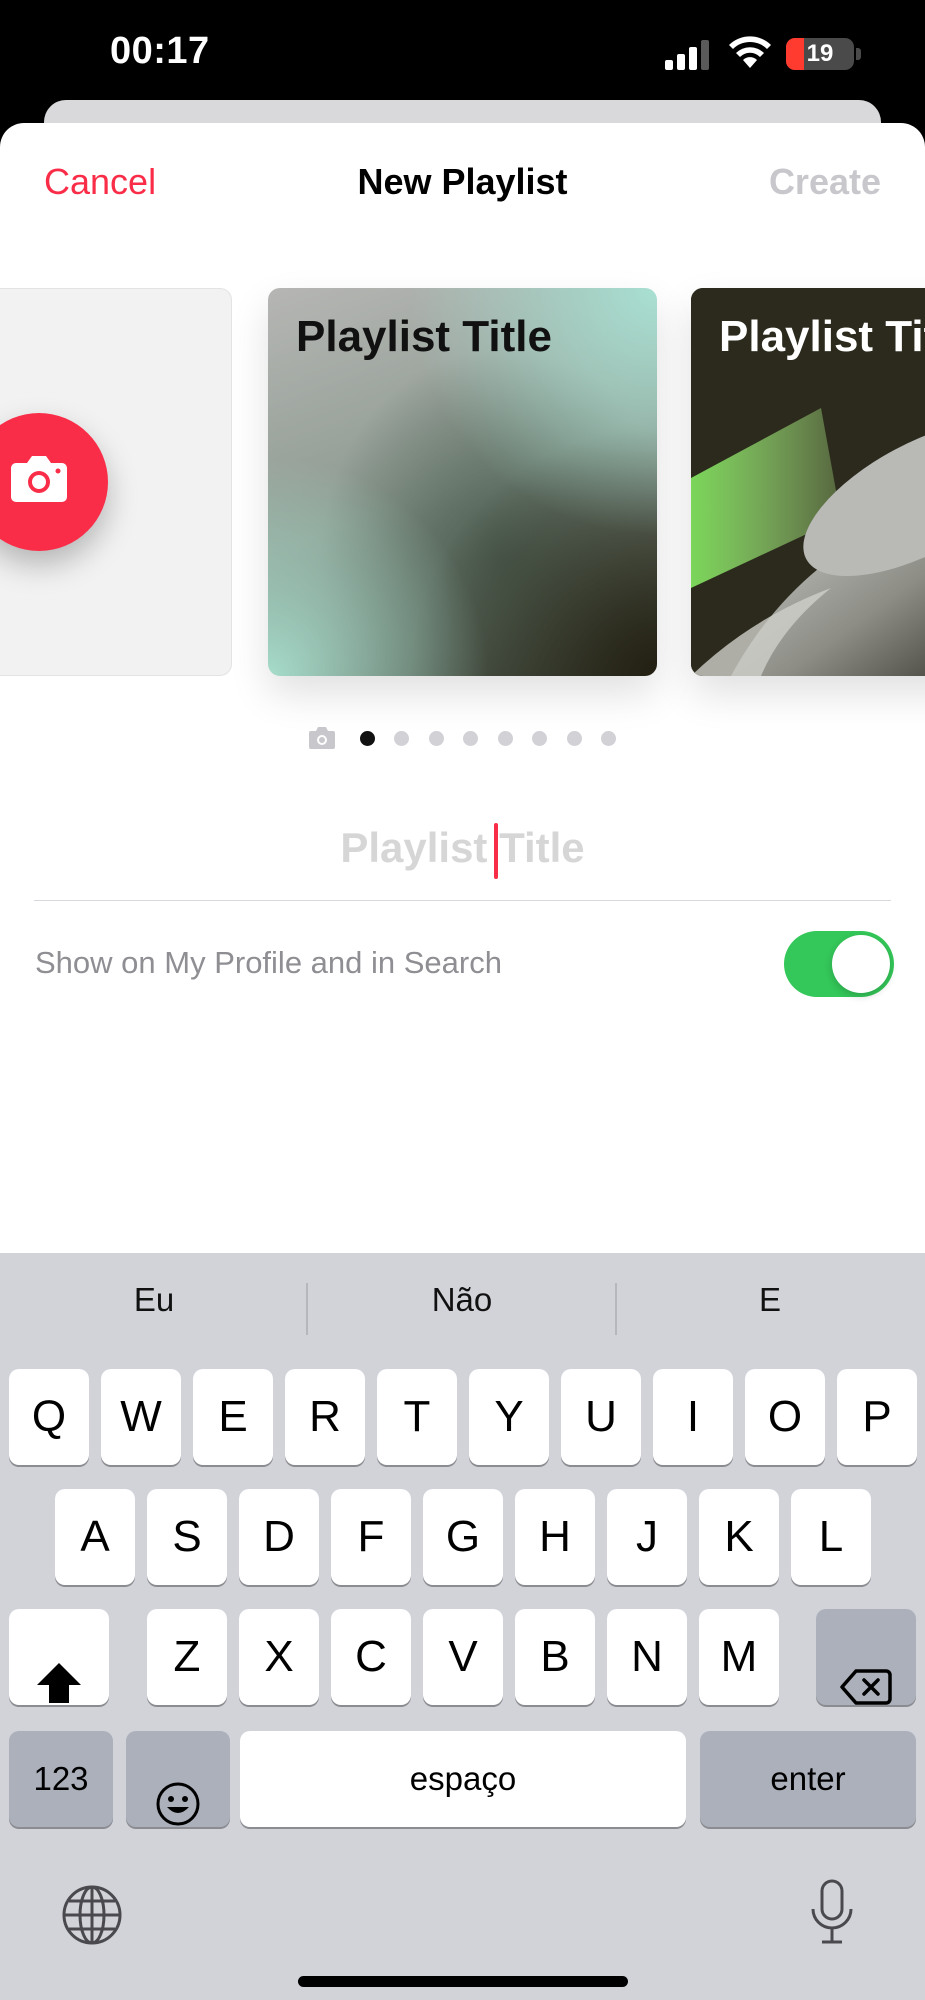  What do you see at coordinates (462, 482) in the screenshot?
I see `artwork-card-gradient: Playlist Title` at bounding box center [462, 482].